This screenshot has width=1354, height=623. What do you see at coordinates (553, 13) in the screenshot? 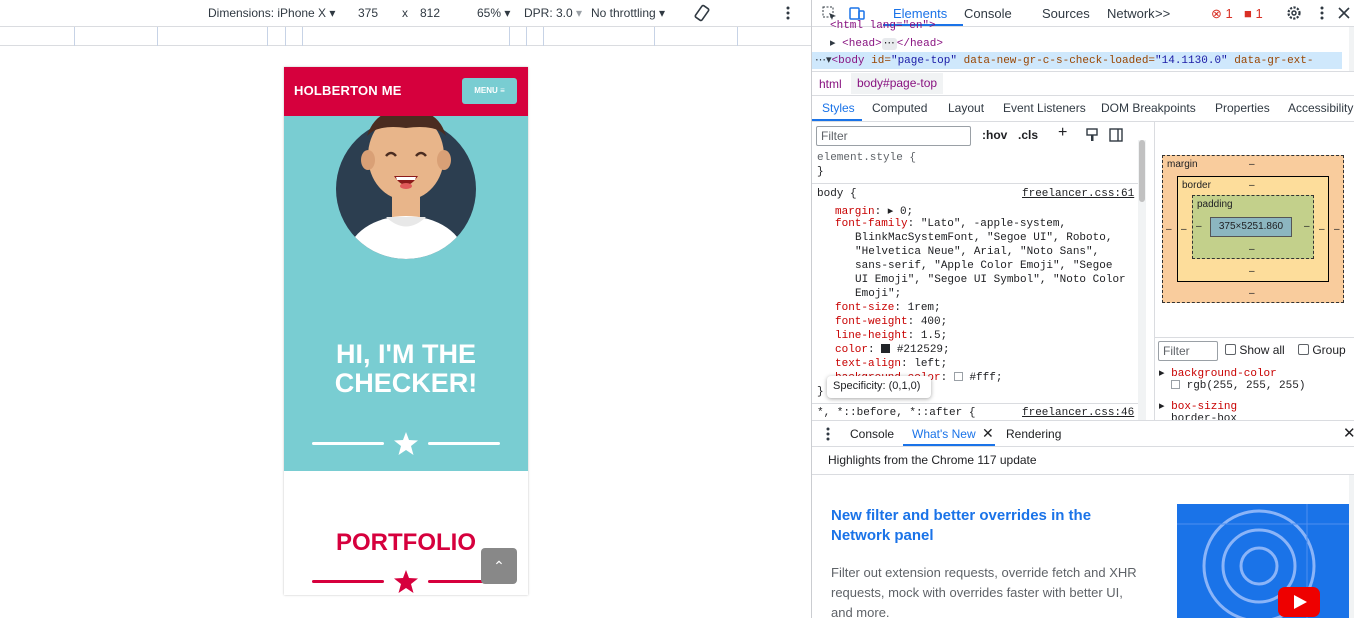
I see `dpr-dropdown: DPR: 3.0 ▾` at bounding box center [553, 13].